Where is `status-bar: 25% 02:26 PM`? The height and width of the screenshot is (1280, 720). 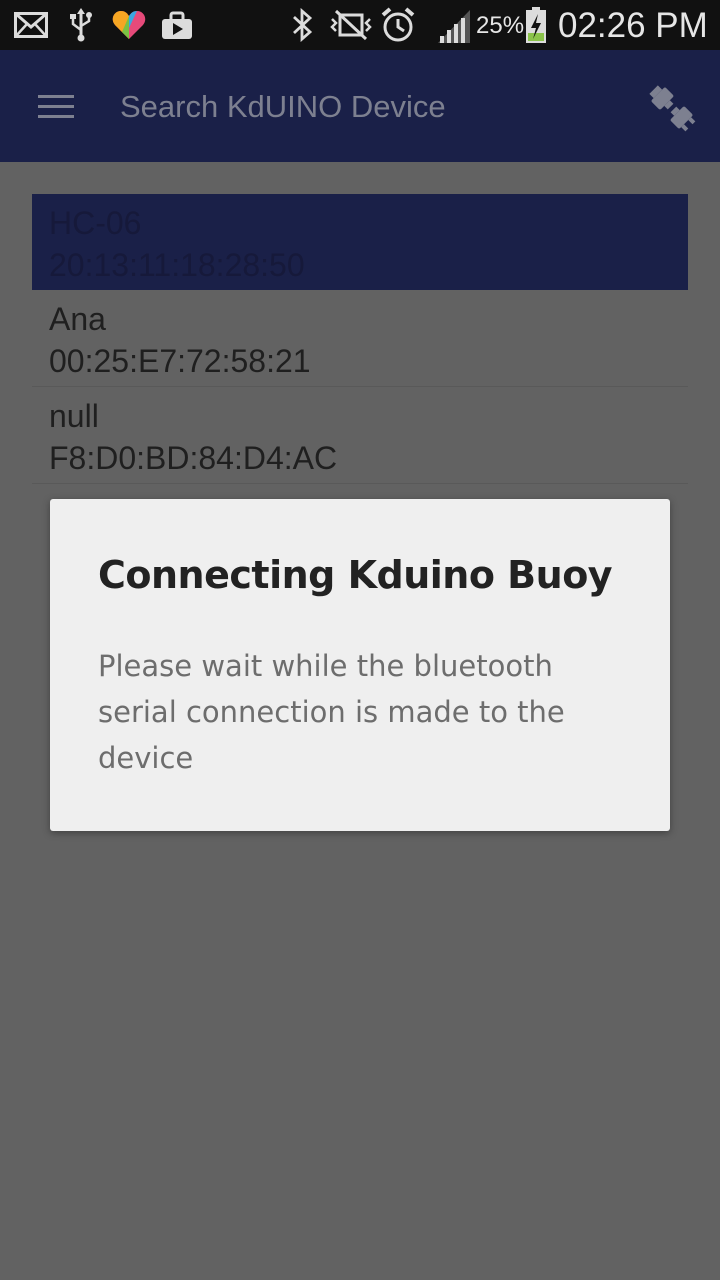
status-bar: 25% 02:26 PM is located at coordinates (360, 25).